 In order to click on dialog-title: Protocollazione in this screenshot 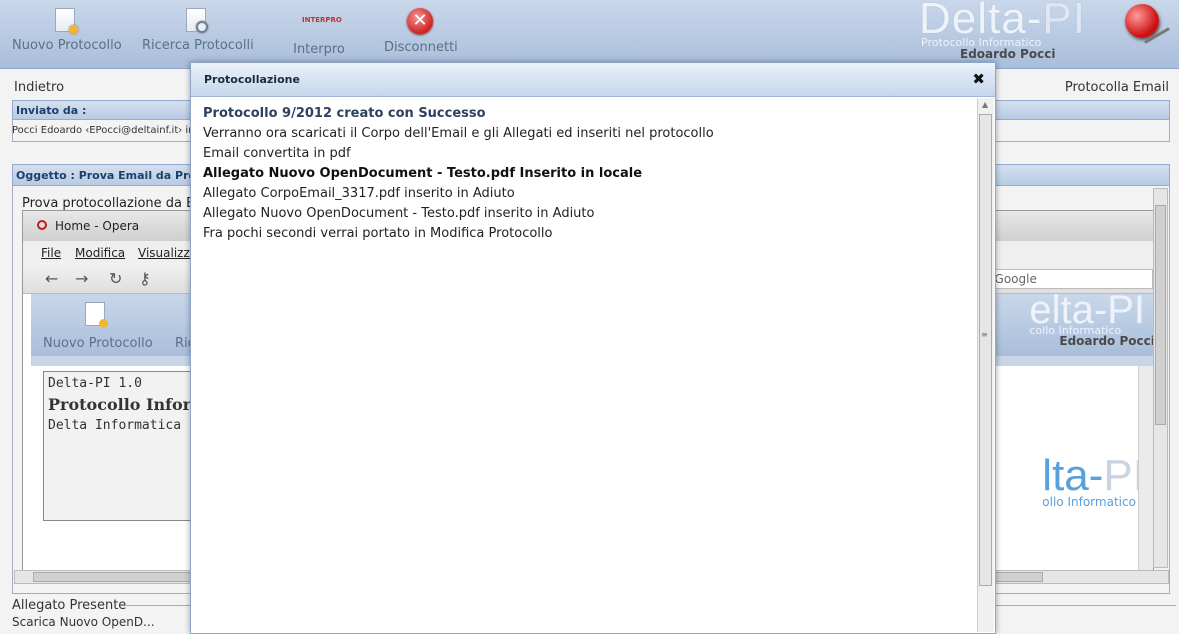, I will do `click(252, 79)`.